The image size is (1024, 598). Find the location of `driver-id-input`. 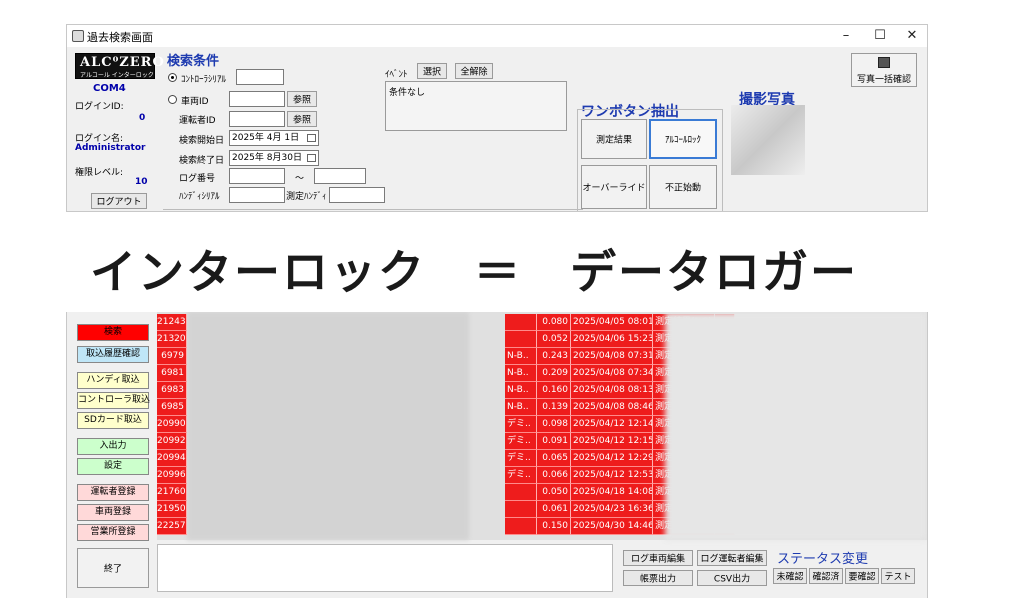

driver-id-input is located at coordinates (257, 119).